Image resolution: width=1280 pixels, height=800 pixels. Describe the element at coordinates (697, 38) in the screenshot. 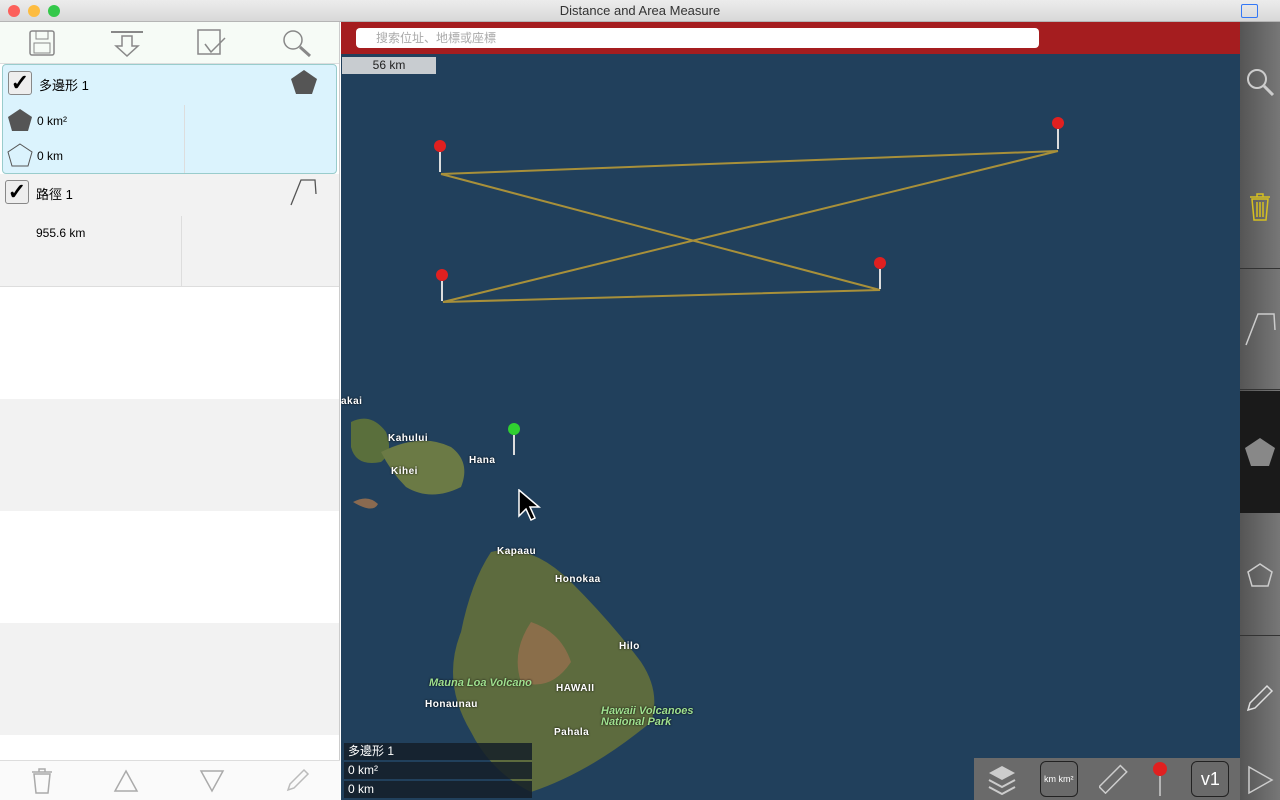

I see `search-input: 搜索位址、地標或座標` at that location.